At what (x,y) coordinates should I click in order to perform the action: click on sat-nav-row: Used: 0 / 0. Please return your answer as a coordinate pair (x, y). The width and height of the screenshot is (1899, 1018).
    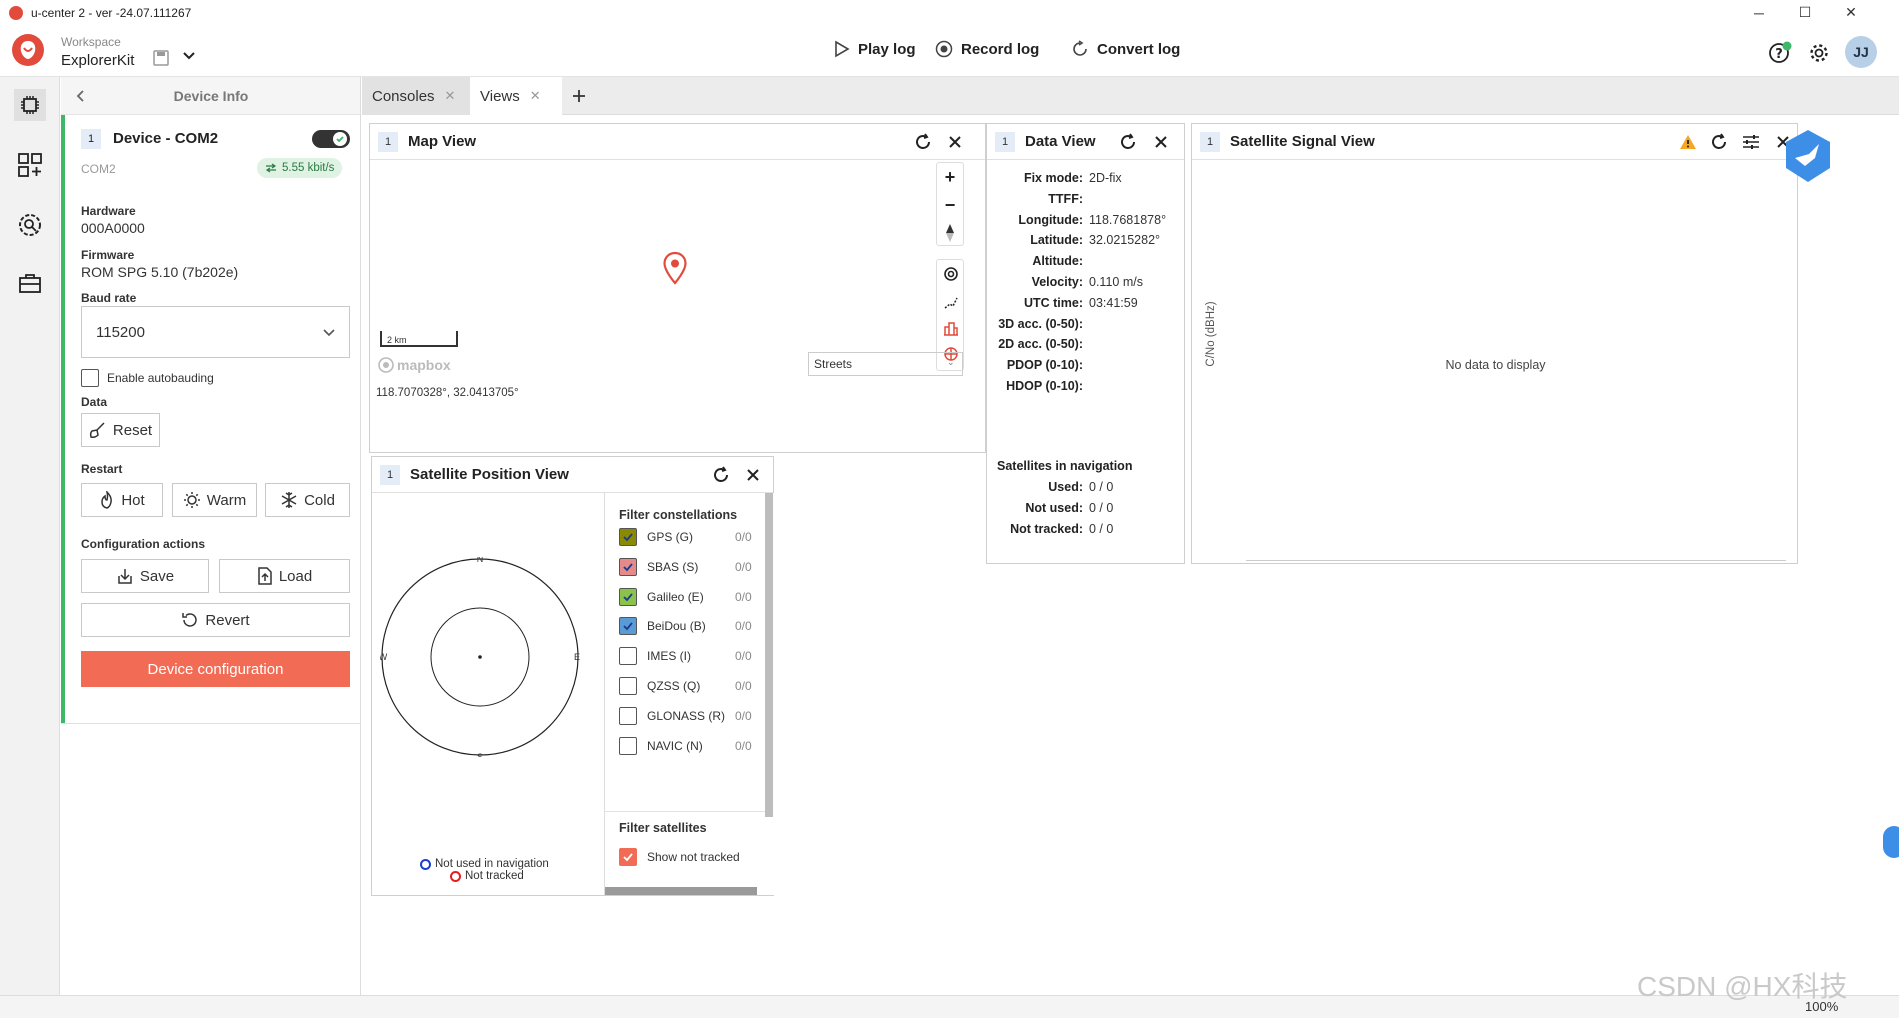
    Looking at the image, I should click on (1082, 490).